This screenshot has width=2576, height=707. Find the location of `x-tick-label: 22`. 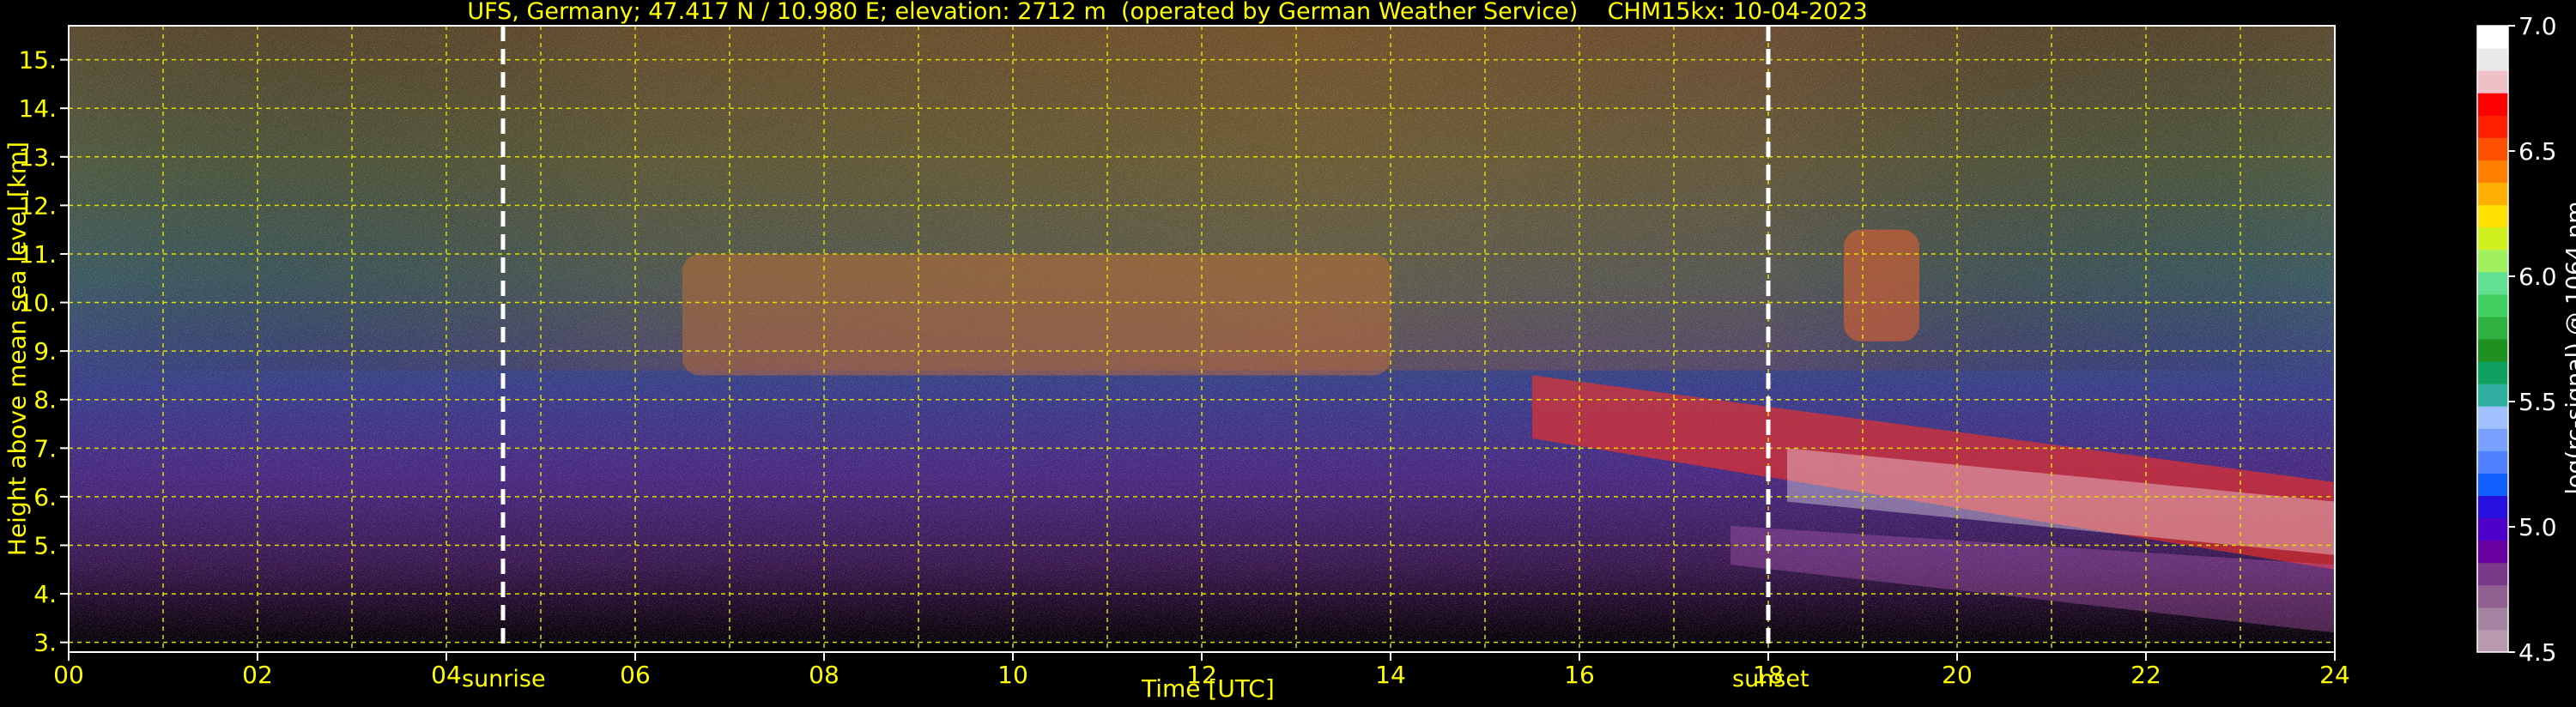

x-tick-label: 22 is located at coordinates (2146, 675).